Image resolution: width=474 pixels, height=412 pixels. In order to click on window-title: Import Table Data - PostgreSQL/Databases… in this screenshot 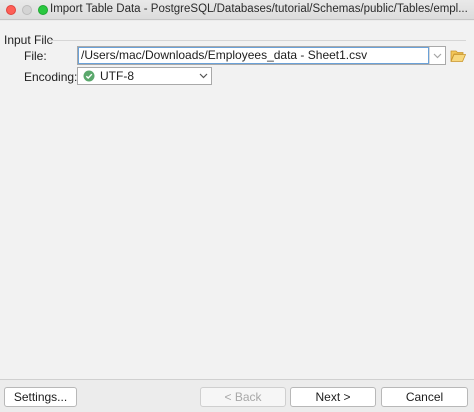, I will do `click(259, 9)`.